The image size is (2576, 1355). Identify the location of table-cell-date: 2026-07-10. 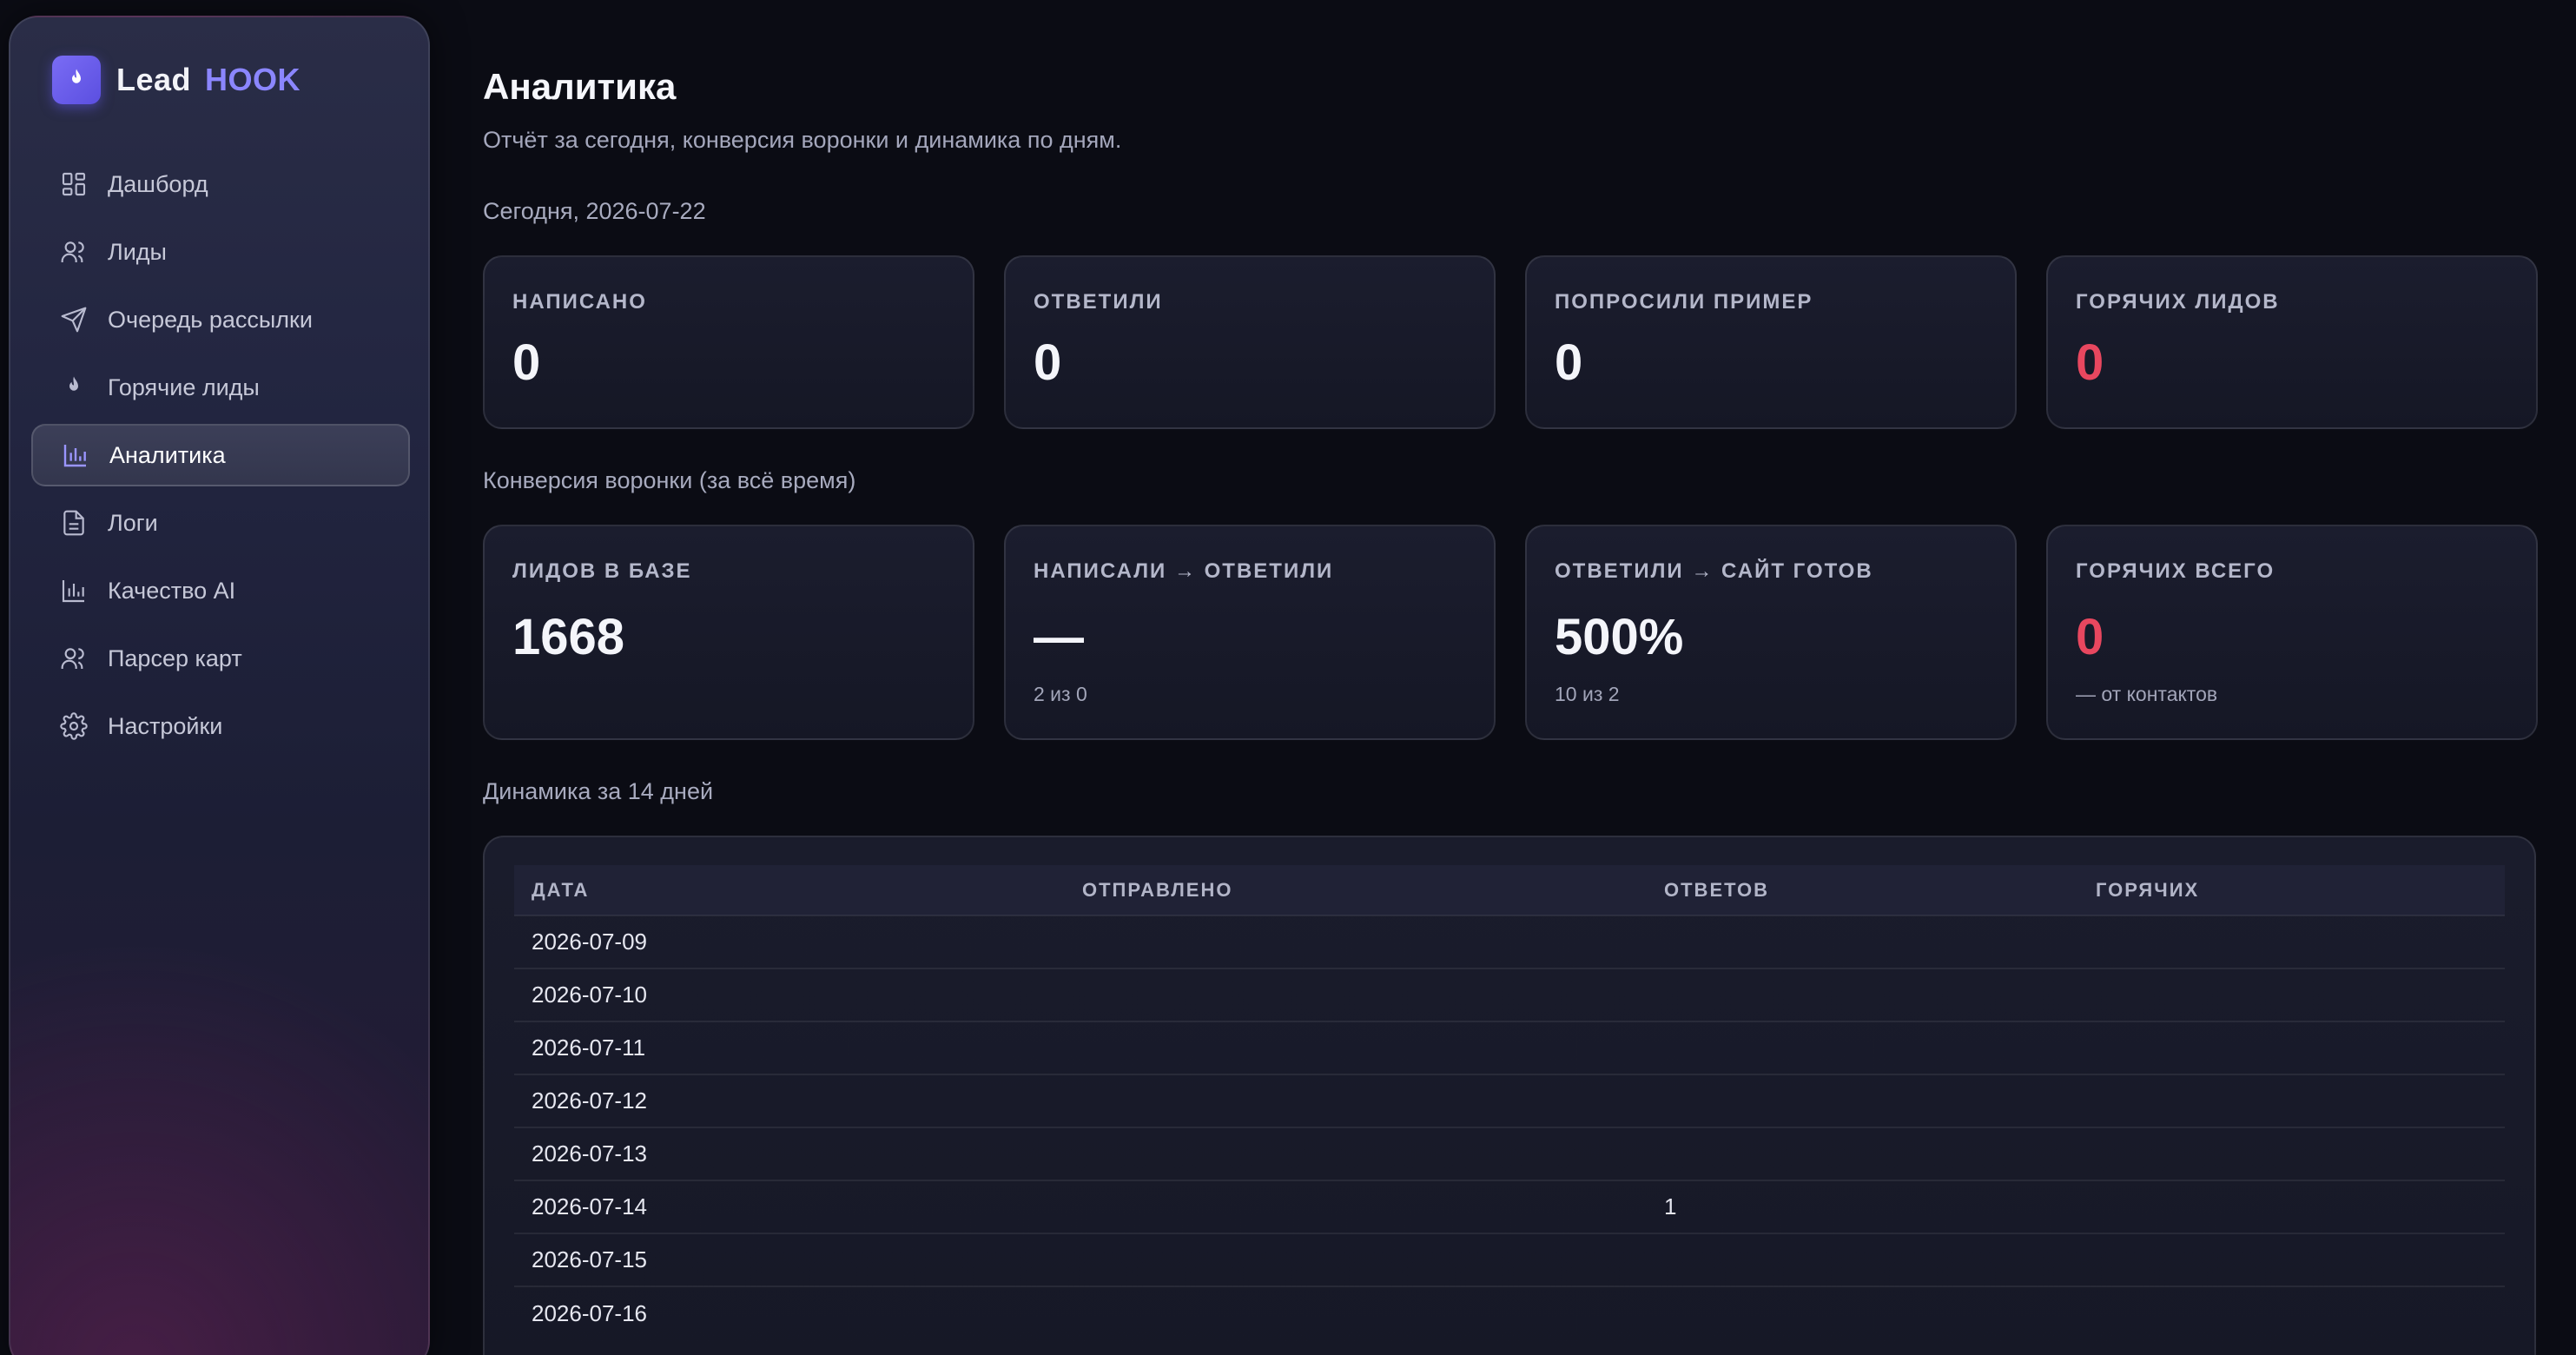
(789, 994).